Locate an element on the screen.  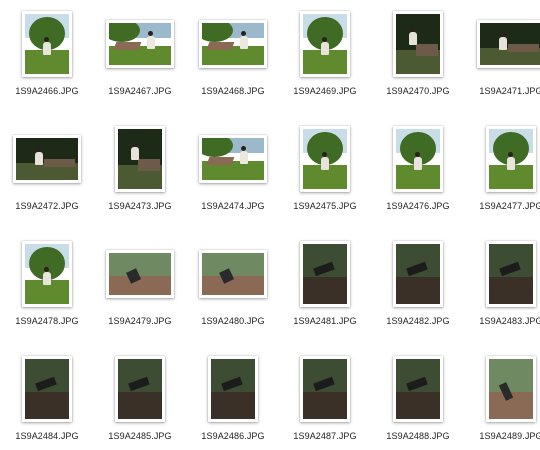
file-item: 1S9A2467.JPG is located at coordinates (140, 61).